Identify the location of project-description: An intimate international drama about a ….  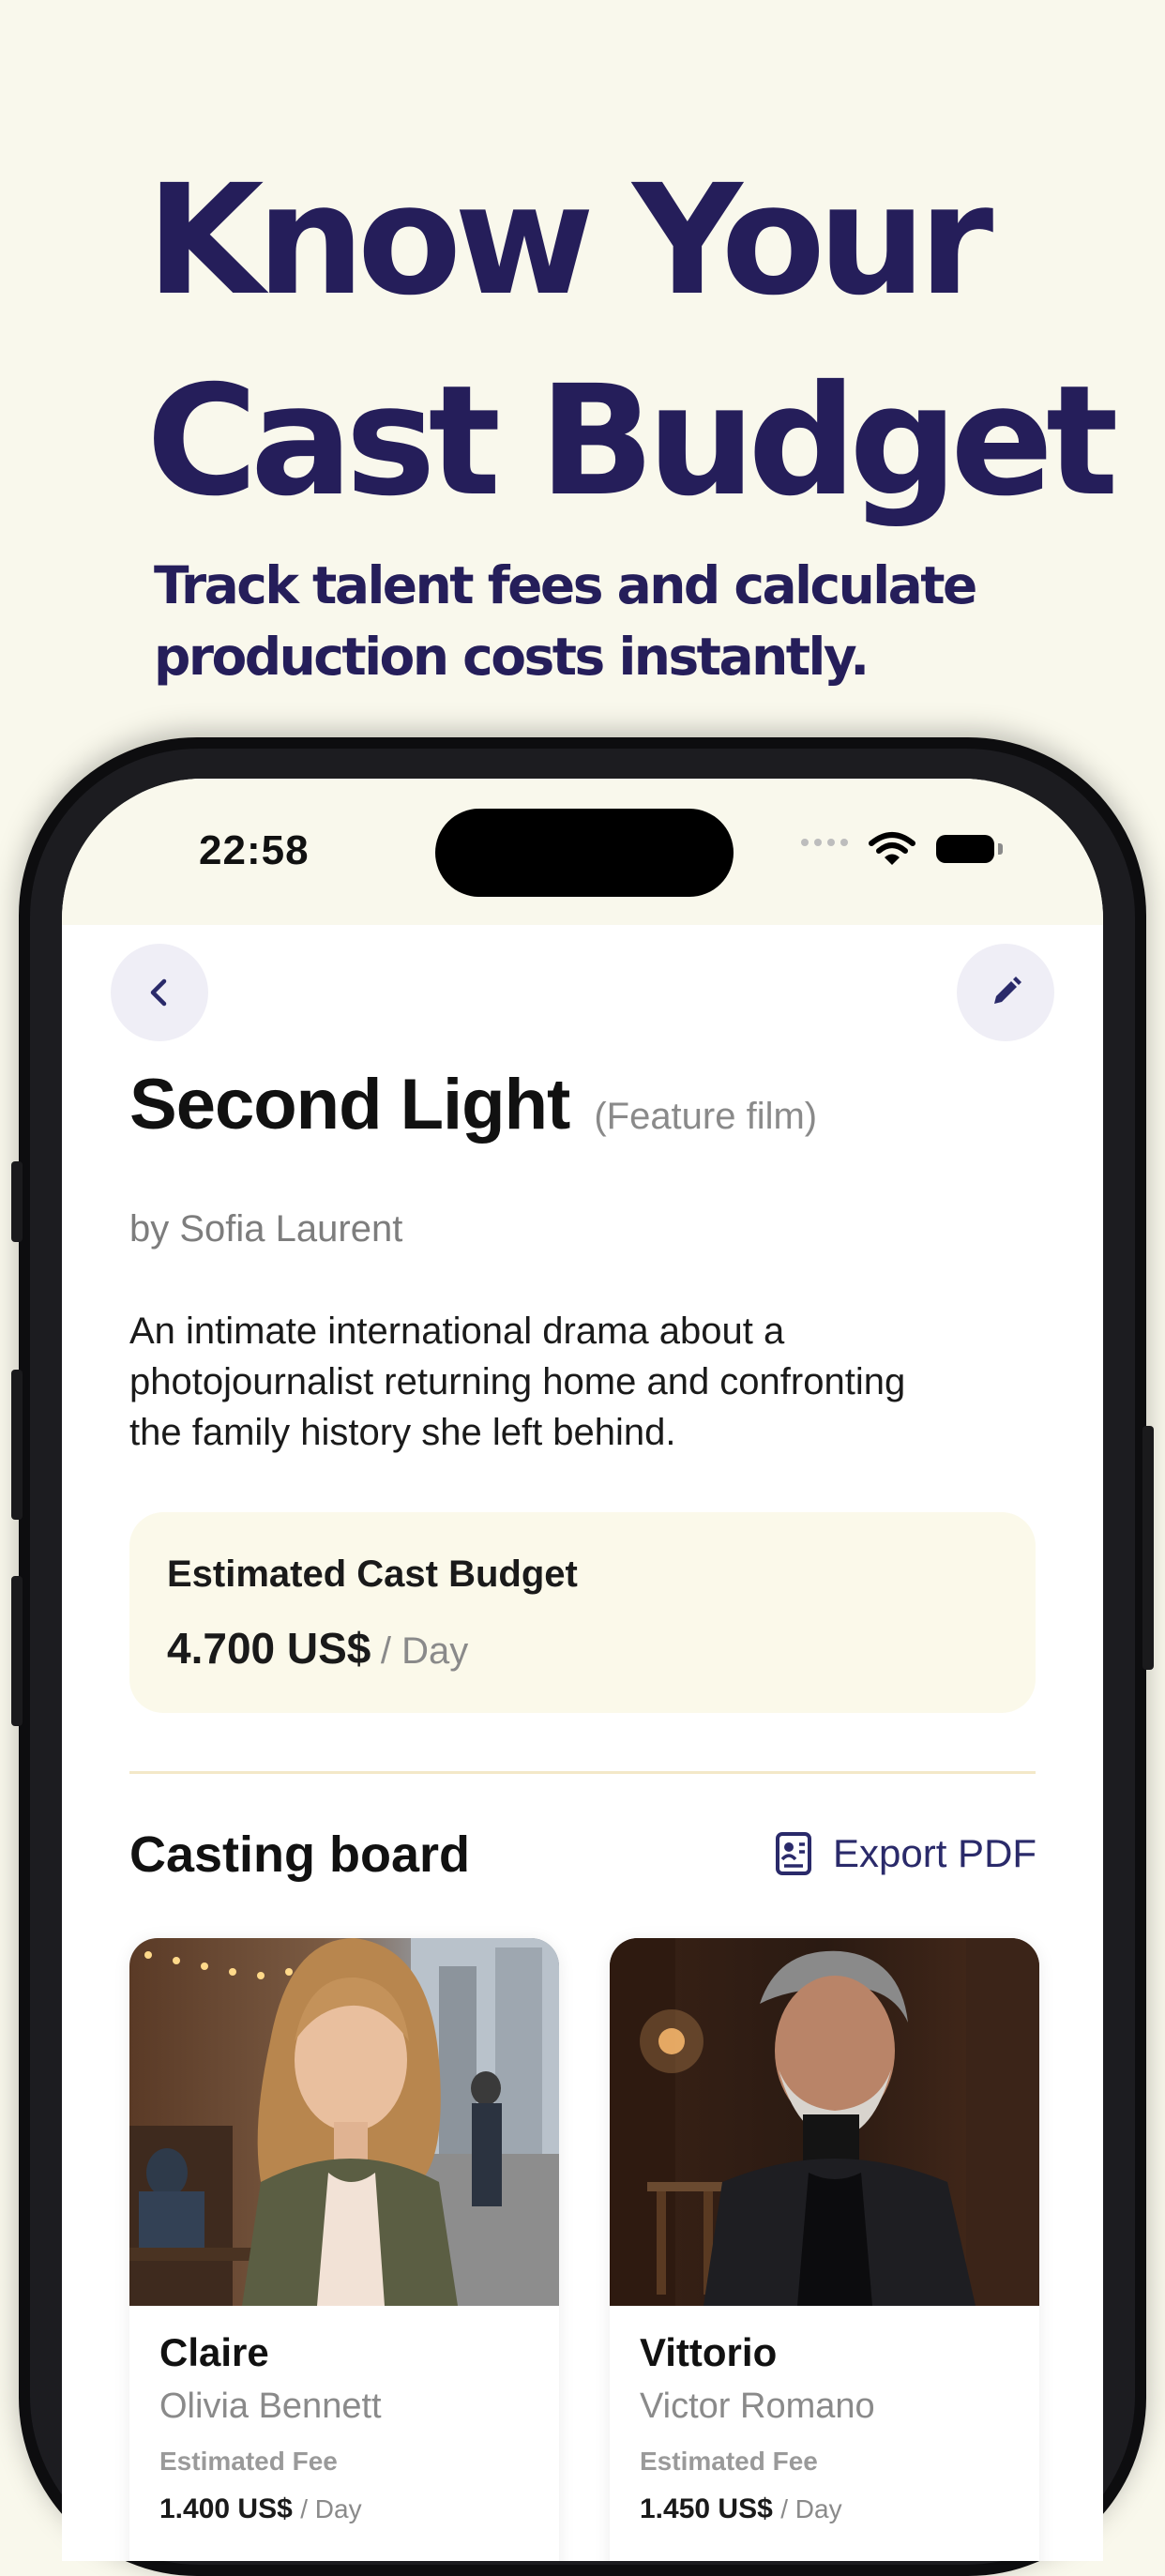
(579, 1382).